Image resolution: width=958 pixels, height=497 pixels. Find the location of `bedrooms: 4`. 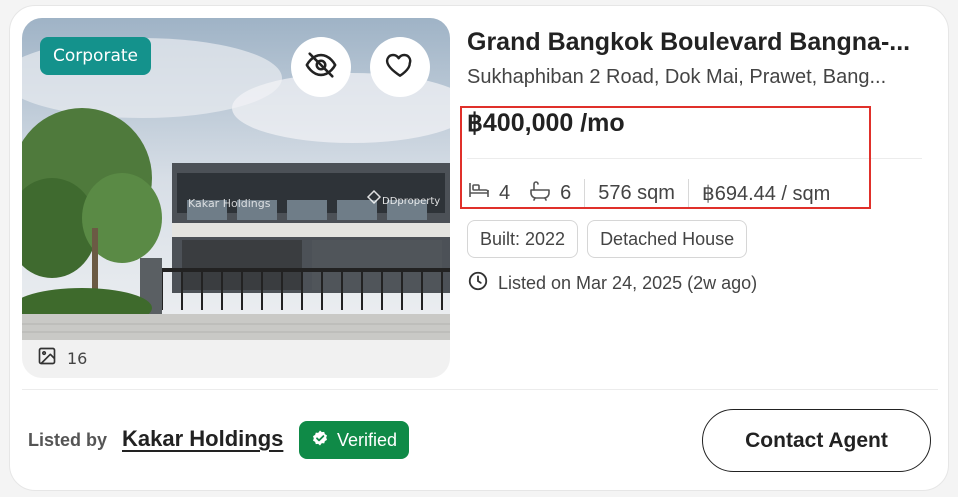

bedrooms: 4 is located at coordinates (488, 193).